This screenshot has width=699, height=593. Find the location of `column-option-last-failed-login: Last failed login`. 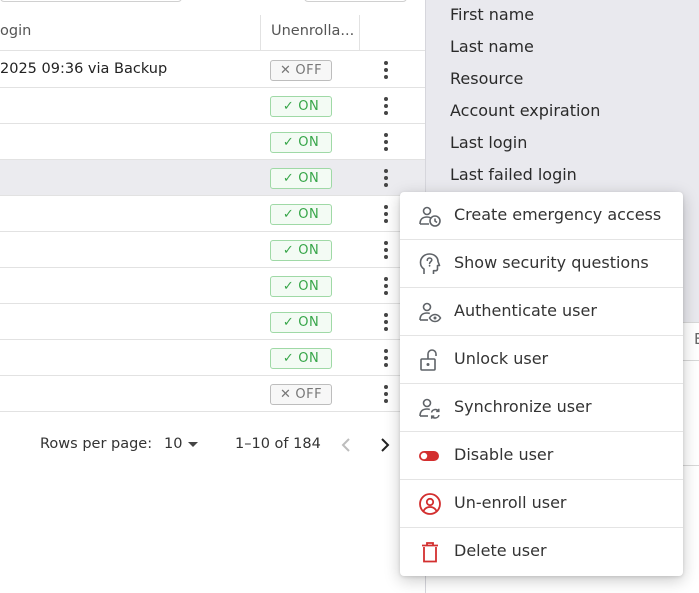

column-option-last-failed-login: Last failed login is located at coordinates (513, 174).